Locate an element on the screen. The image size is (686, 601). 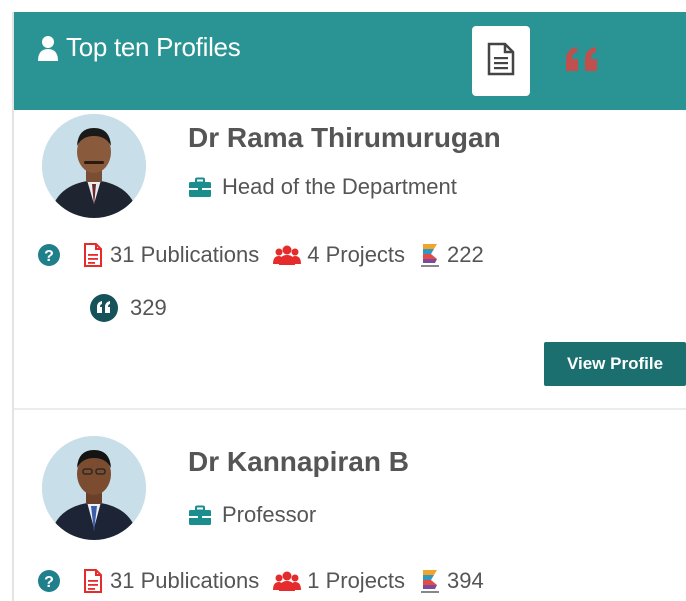
user-icon is located at coordinates (48, 48).